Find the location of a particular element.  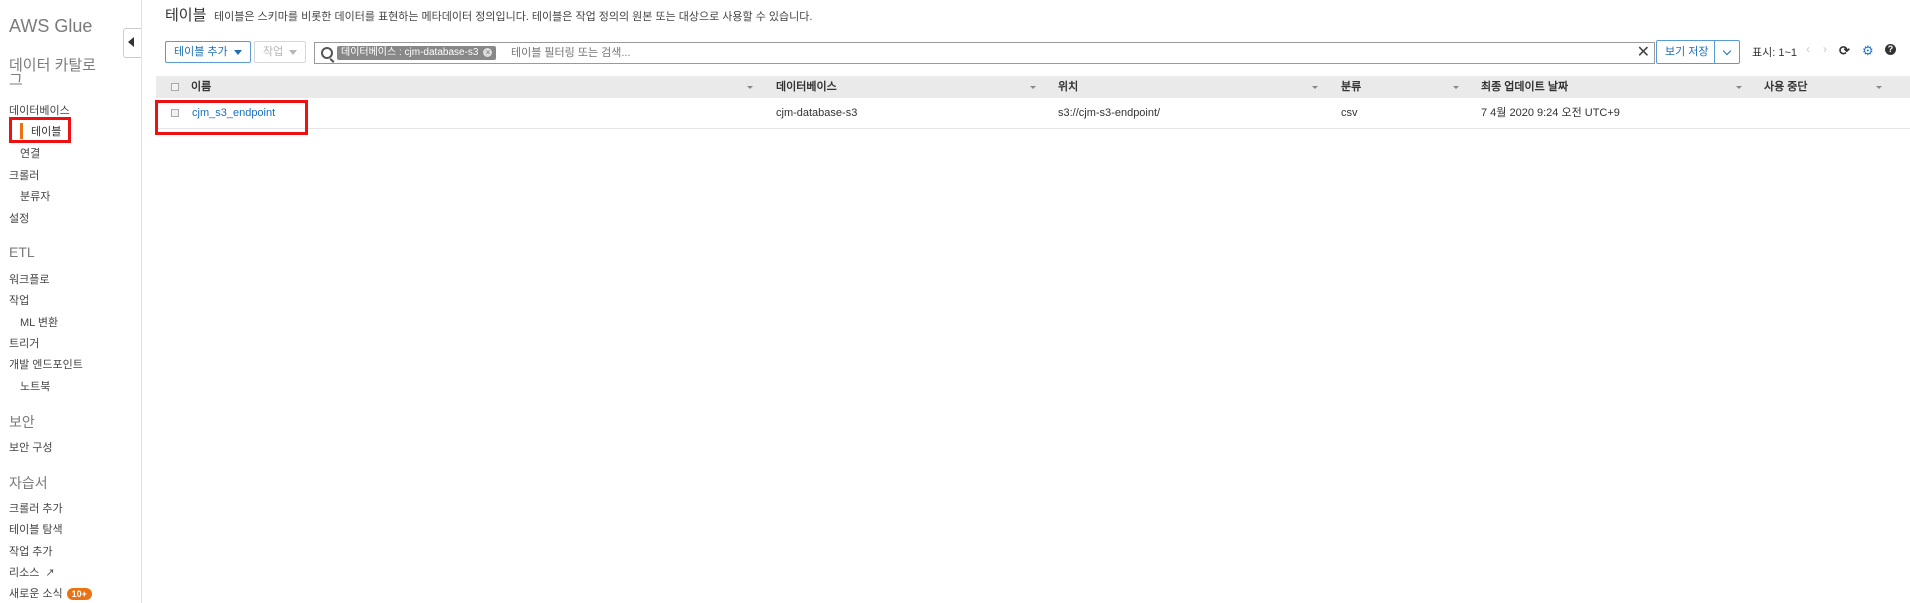

search-icon is located at coordinates (327, 53).